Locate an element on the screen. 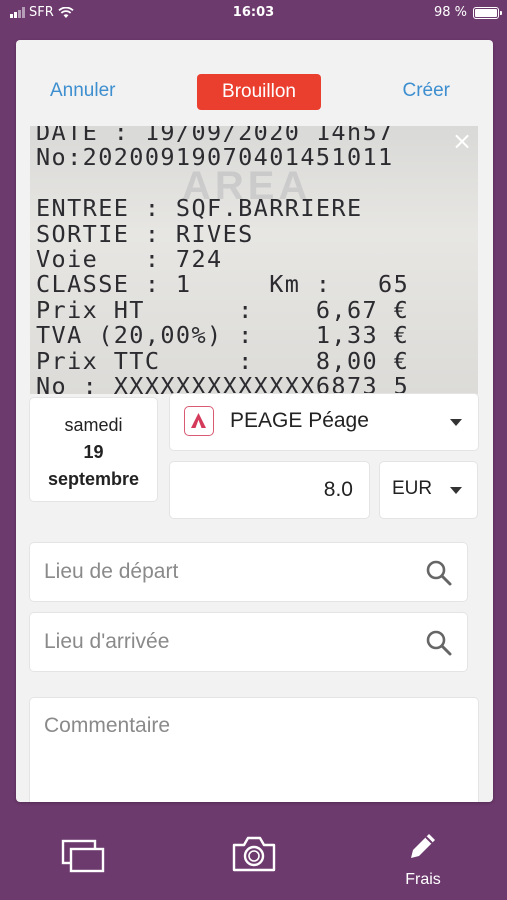 The width and height of the screenshot is (507, 900). battery-icon is located at coordinates (487, 12).